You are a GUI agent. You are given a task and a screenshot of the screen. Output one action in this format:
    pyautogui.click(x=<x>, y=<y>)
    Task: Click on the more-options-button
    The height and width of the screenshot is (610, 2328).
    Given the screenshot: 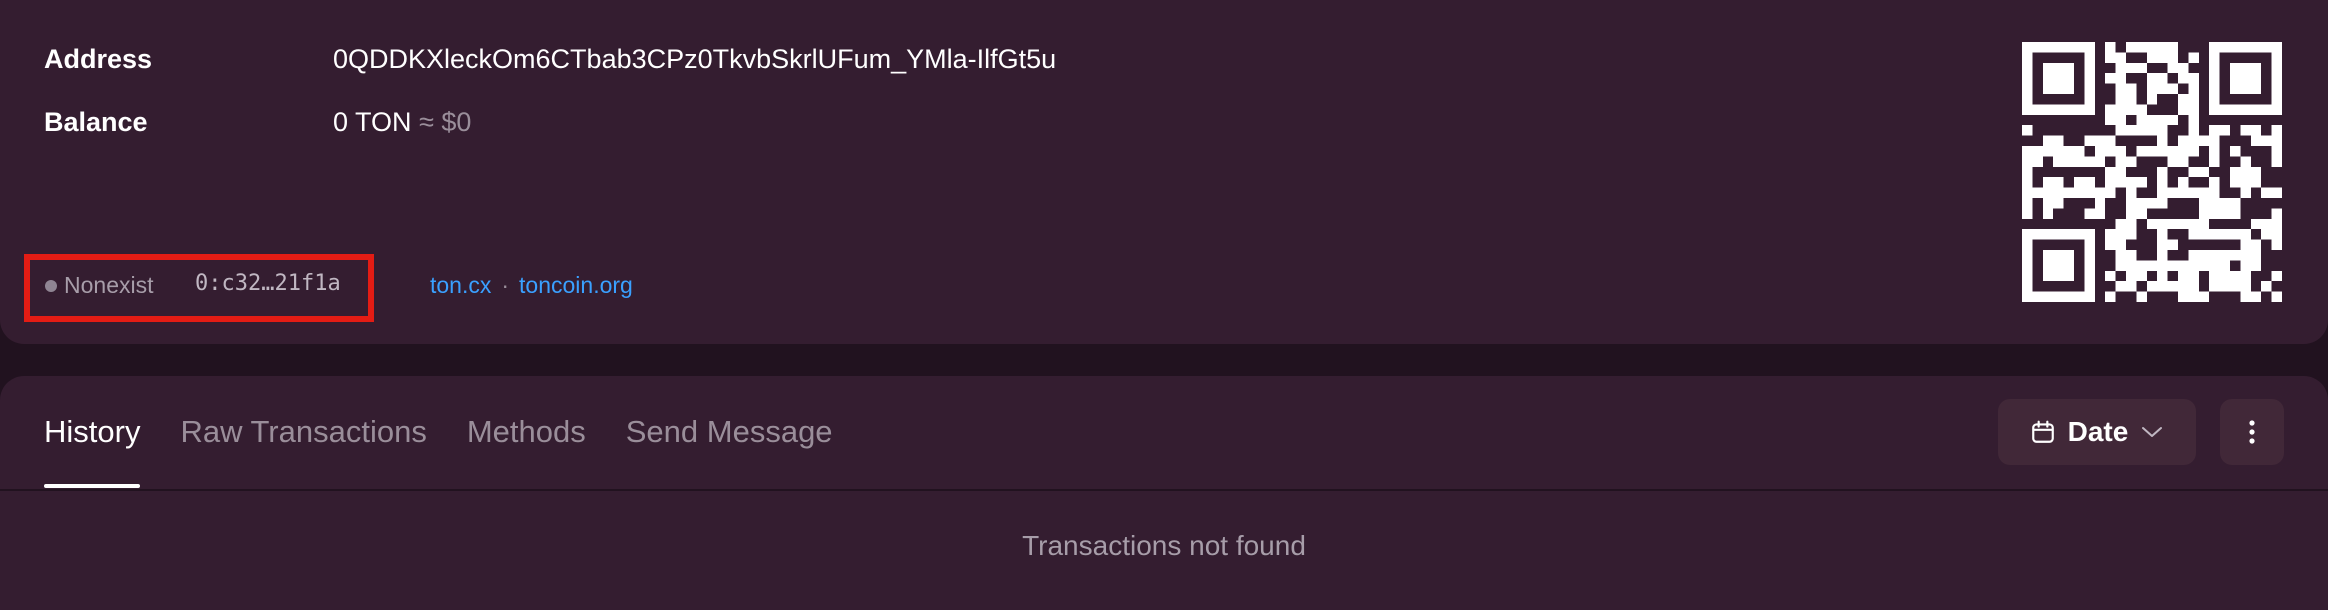 What is the action you would take?
    pyautogui.click(x=2252, y=432)
    